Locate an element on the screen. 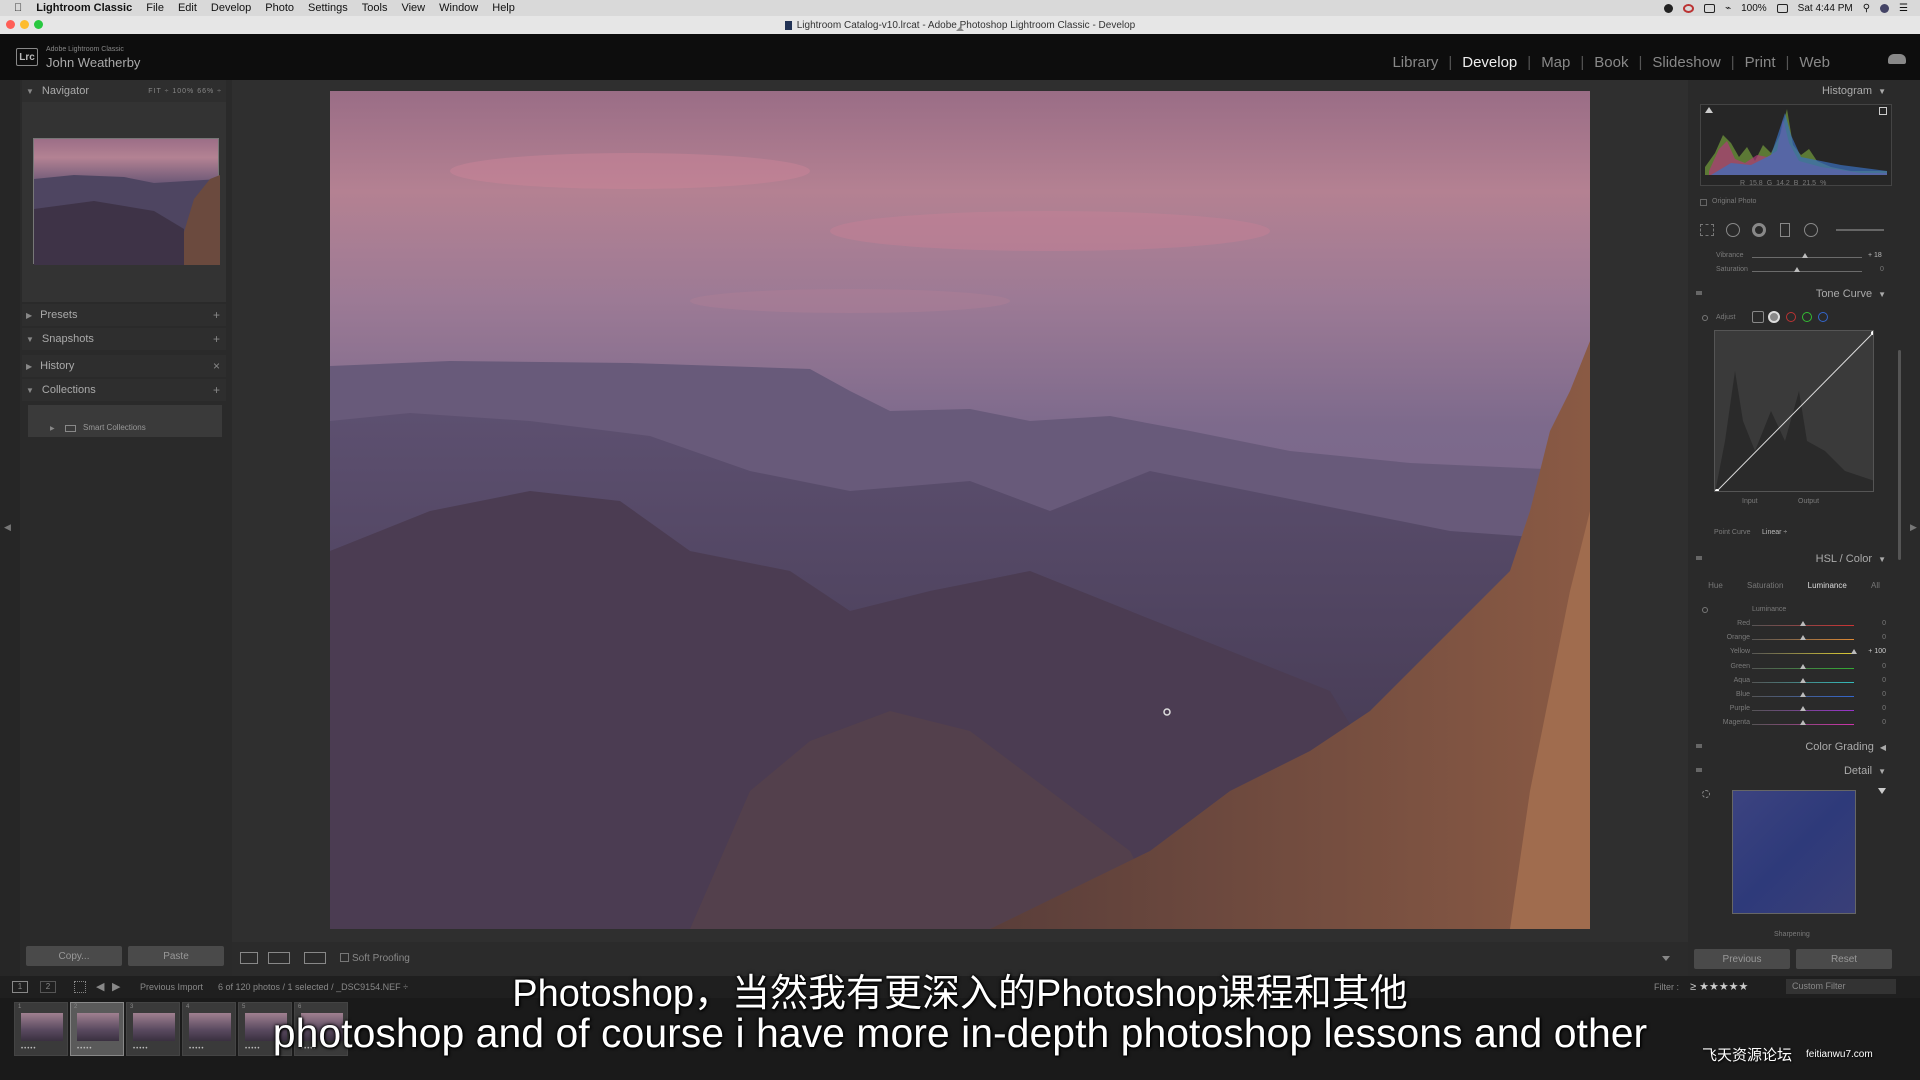 The width and height of the screenshot is (1920, 1080). tone-curve-header: Tone Curve ▼ is located at coordinates (1792, 294).